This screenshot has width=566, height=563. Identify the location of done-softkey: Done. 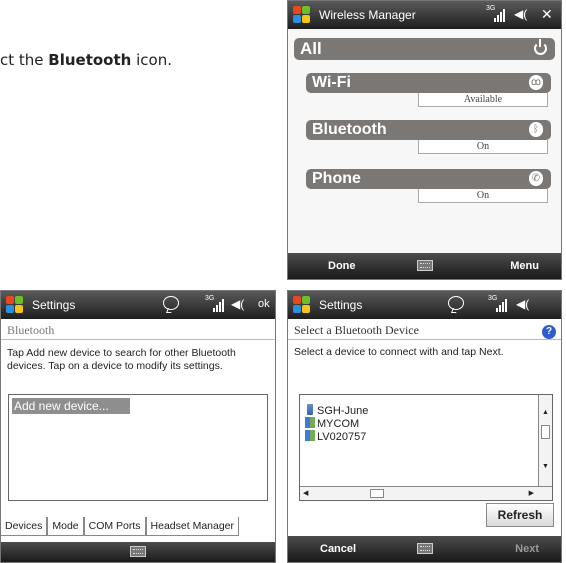
(342, 266).